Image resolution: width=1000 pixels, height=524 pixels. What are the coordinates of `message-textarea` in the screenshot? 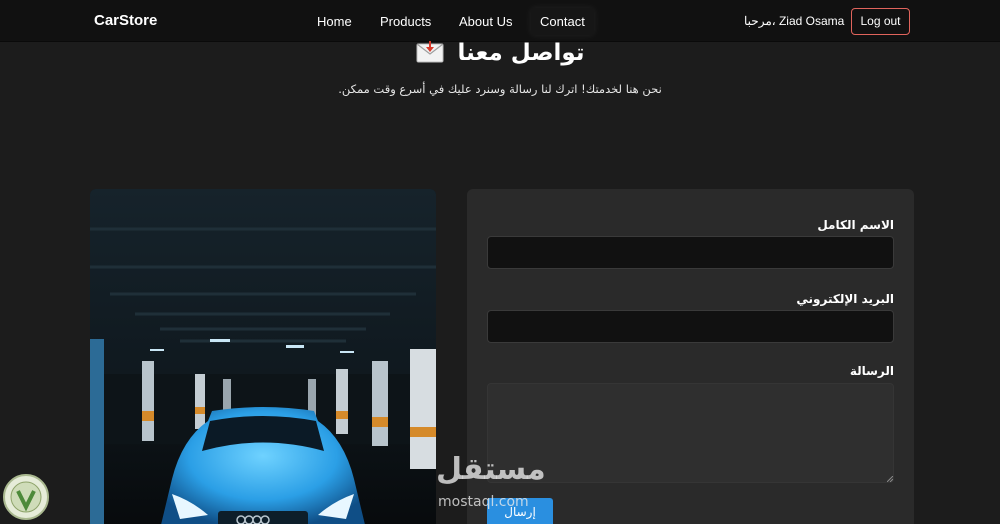 It's located at (690, 433).